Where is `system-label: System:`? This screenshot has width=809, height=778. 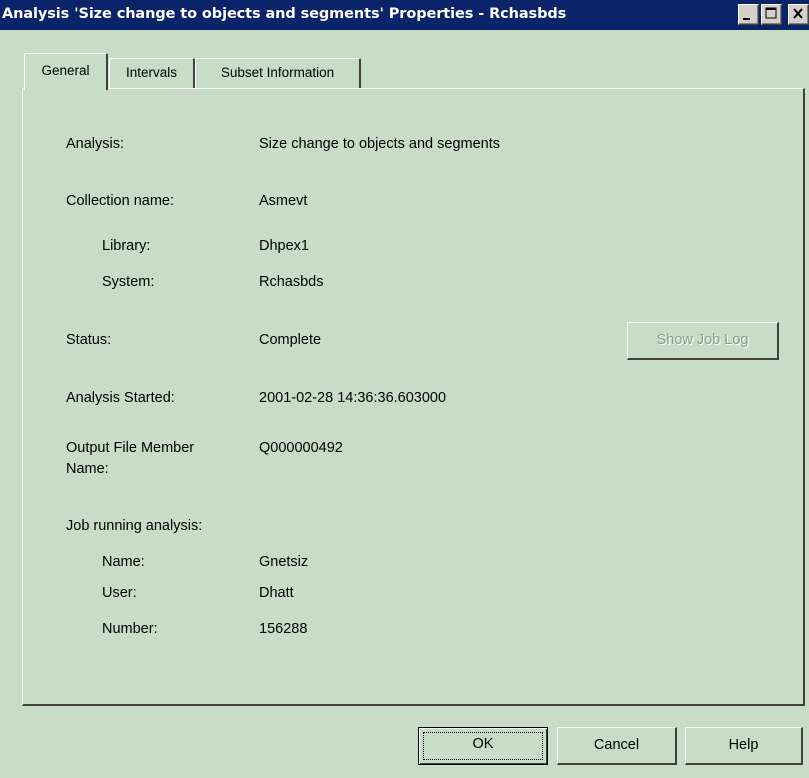 system-label: System: is located at coordinates (128, 282).